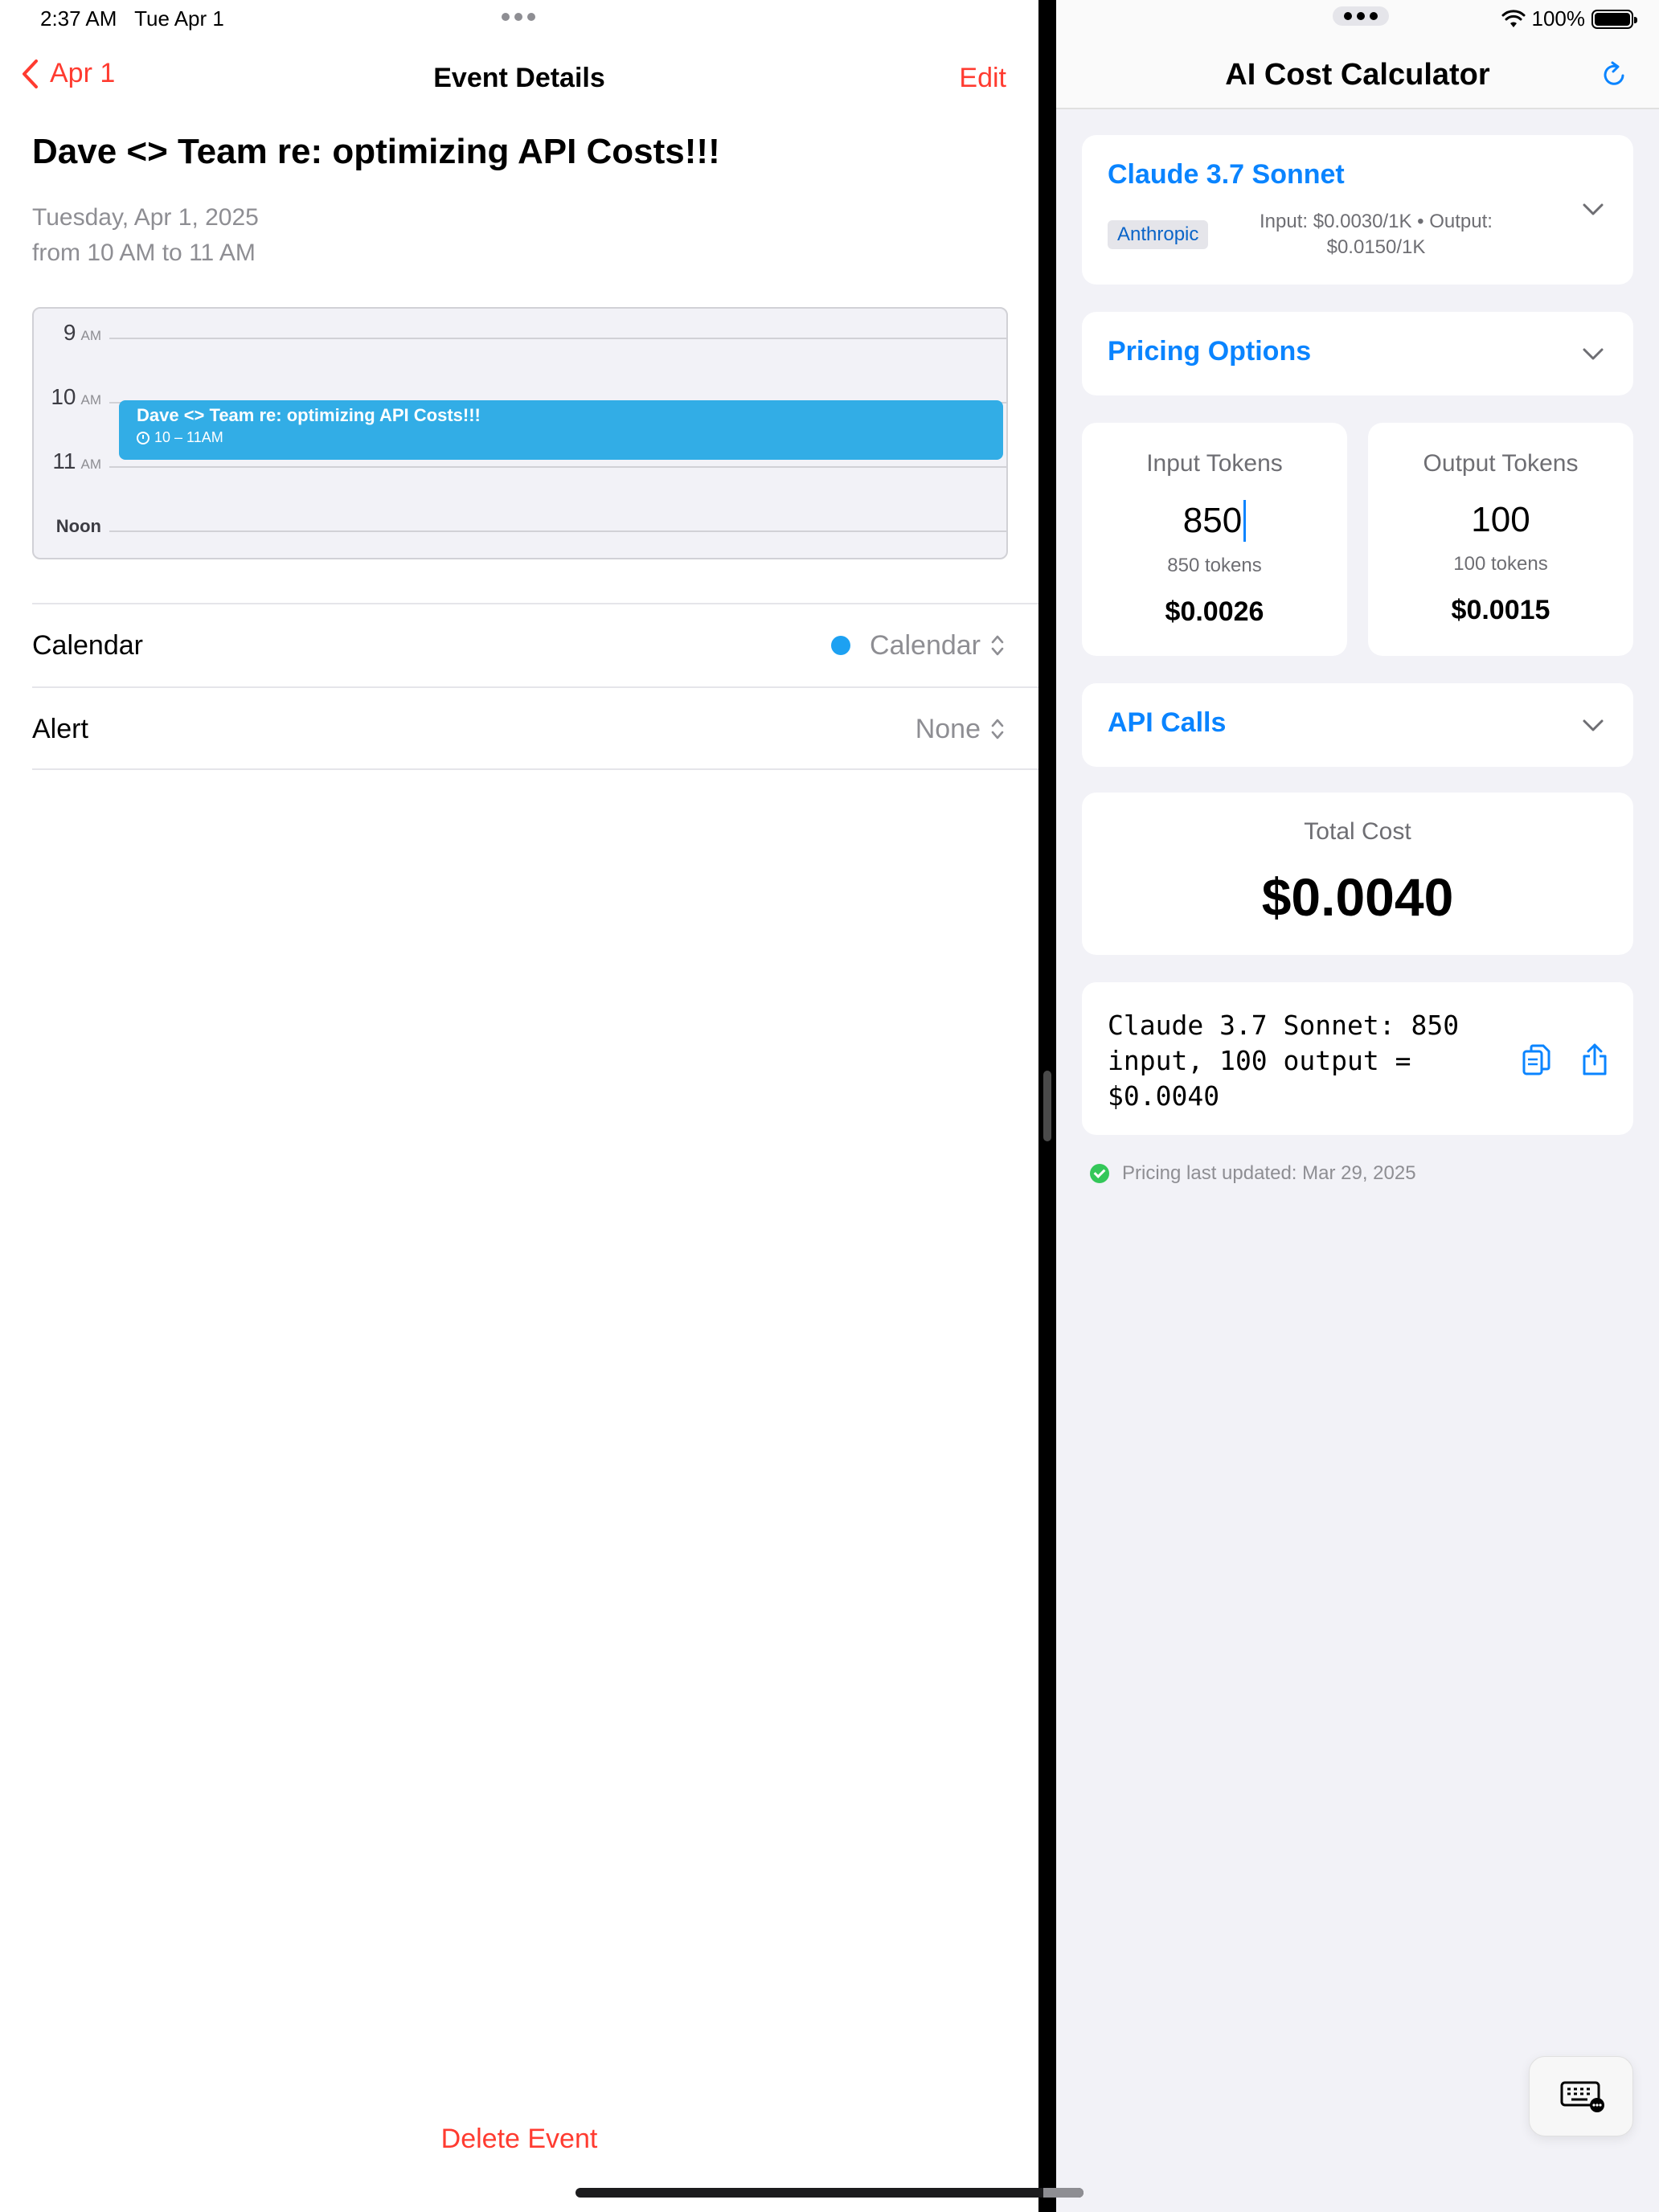 The height and width of the screenshot is (2212, 1659). What do you see at coordinates (1215, 521) in the screenshot?
I see `input-tokens-field: 850` at bounding box center [1215, 521].